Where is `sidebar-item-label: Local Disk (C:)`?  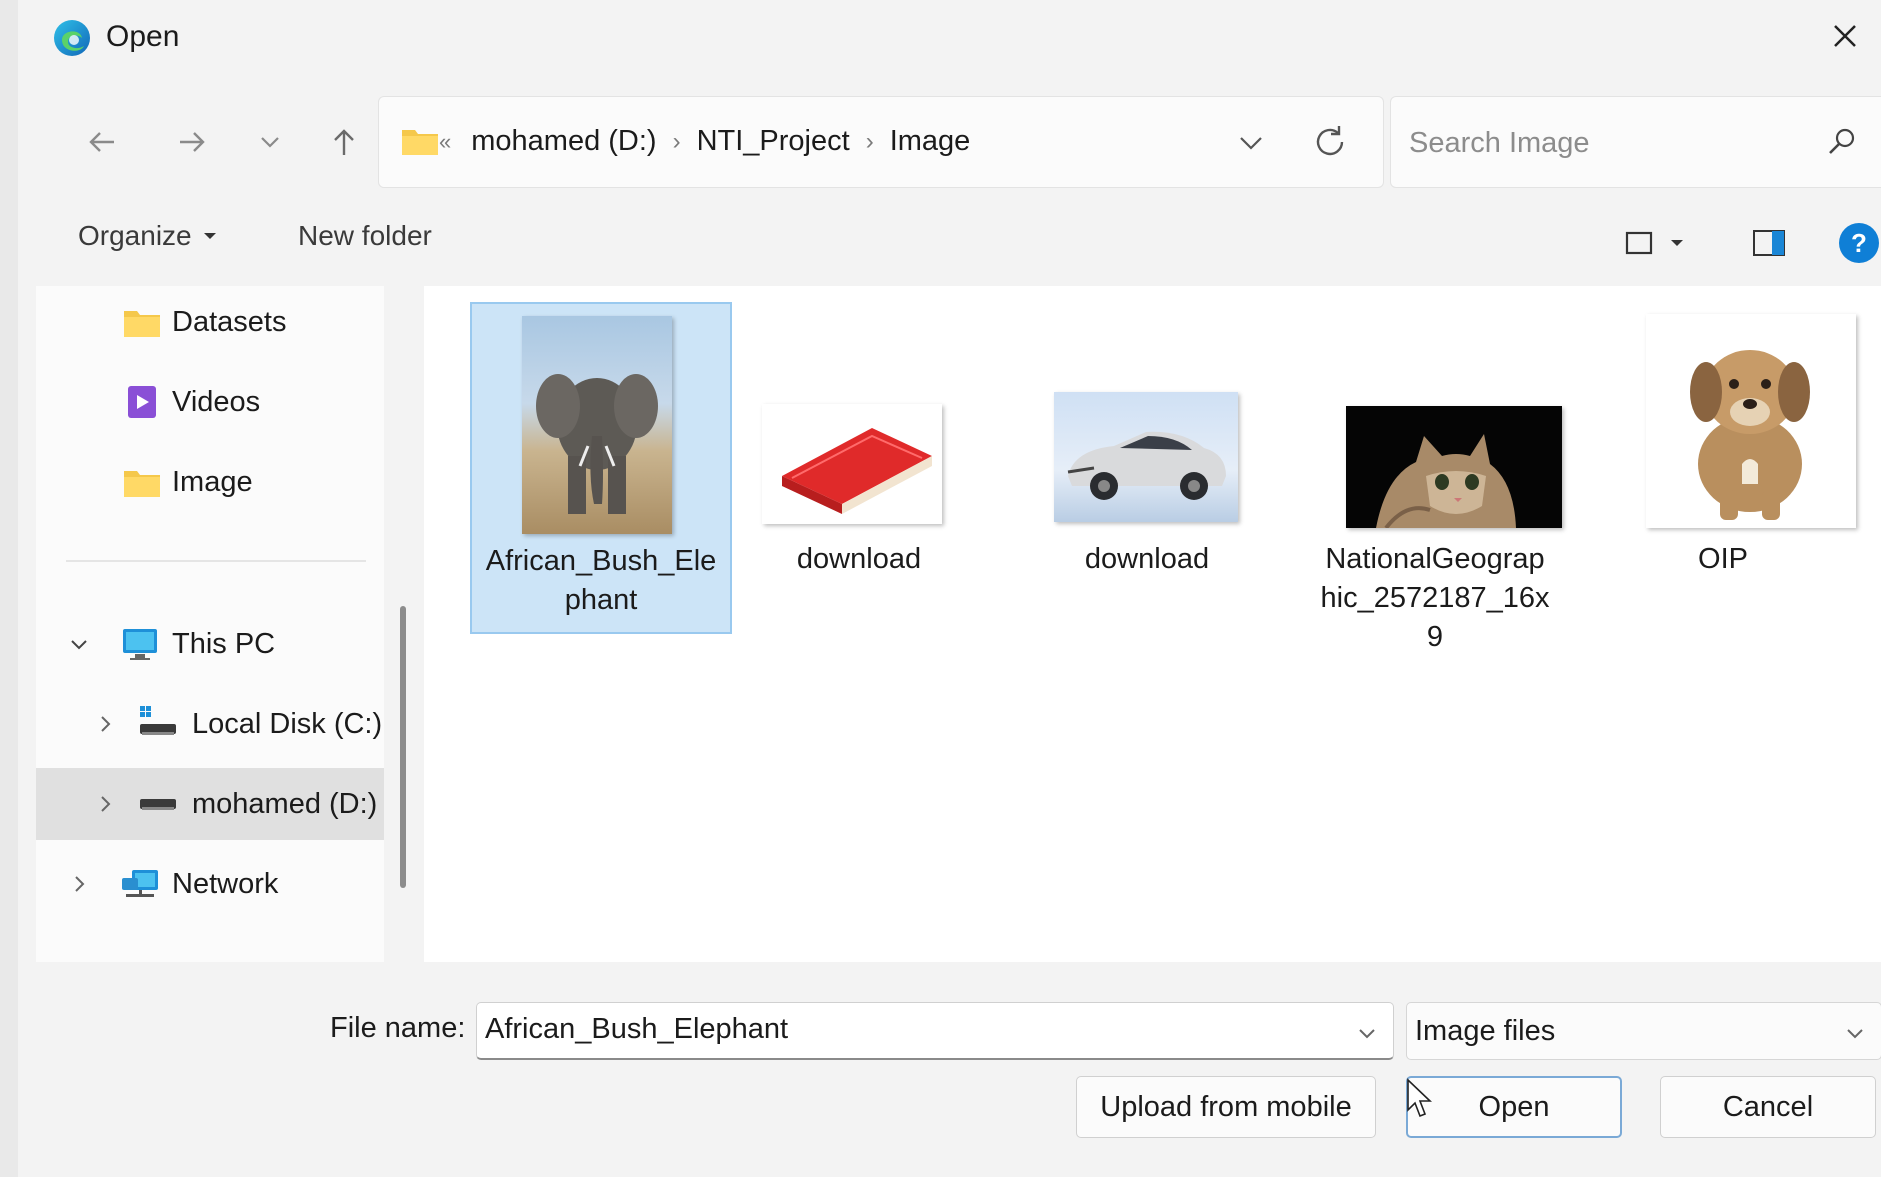 sidebar-item-label: Local Disk (C:) is located at coordinates (287, 723).